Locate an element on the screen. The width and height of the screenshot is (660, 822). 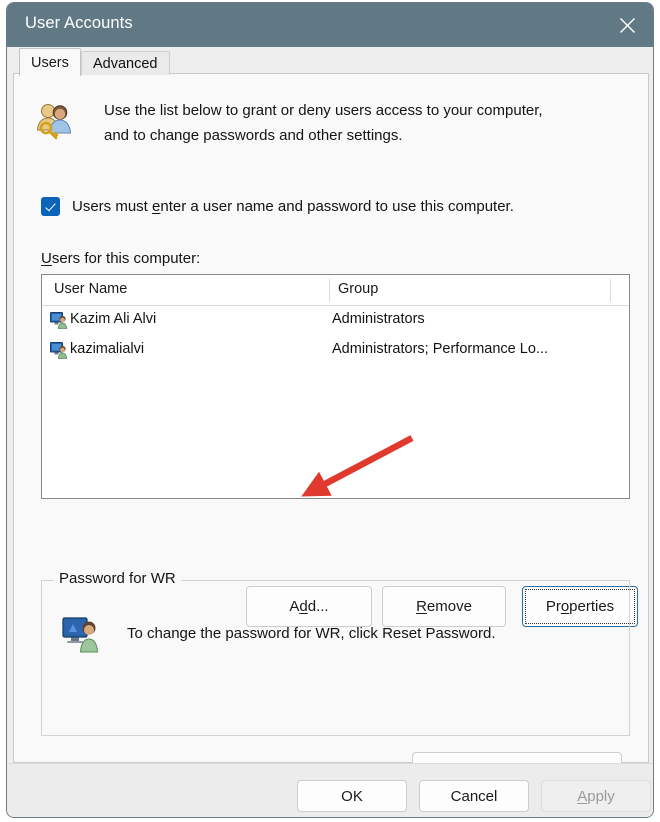
dialog-button-bar: OK Cancel Apply is located at coordinates (330, 790).